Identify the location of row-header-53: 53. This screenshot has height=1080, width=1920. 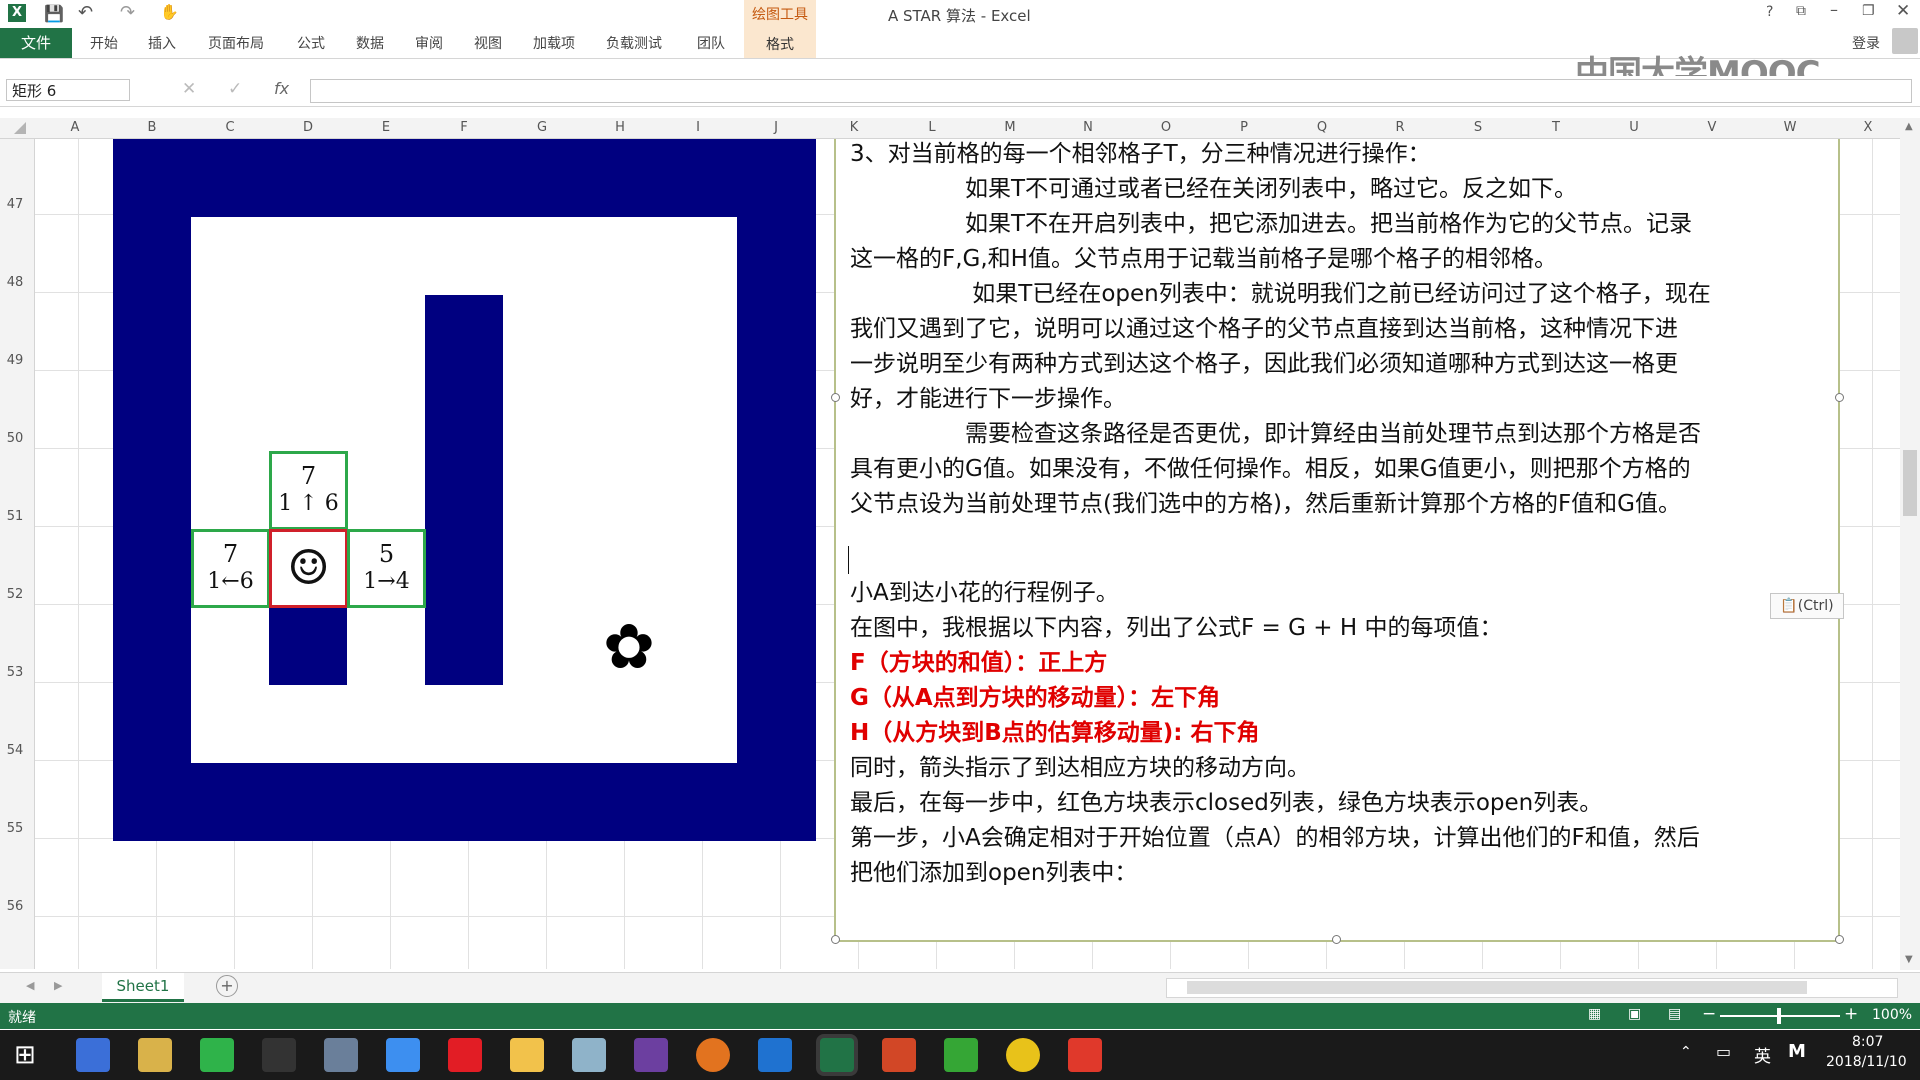
(15, 672).